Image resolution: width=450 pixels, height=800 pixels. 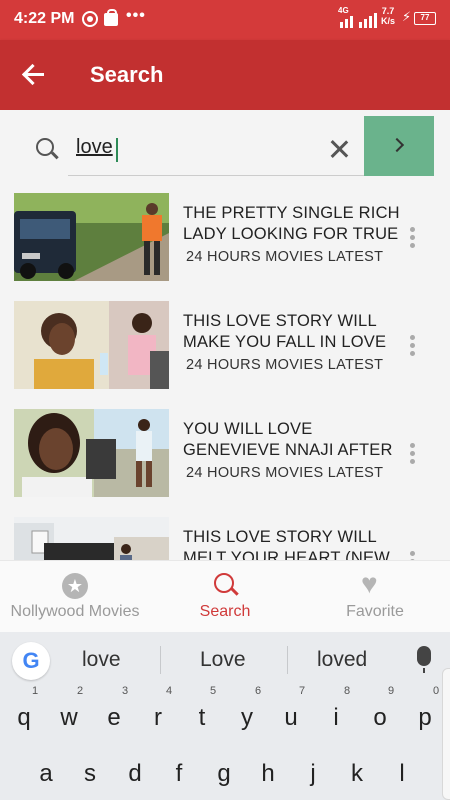 I want to click on suggestion-item: loved, so click(x=342, y=660).